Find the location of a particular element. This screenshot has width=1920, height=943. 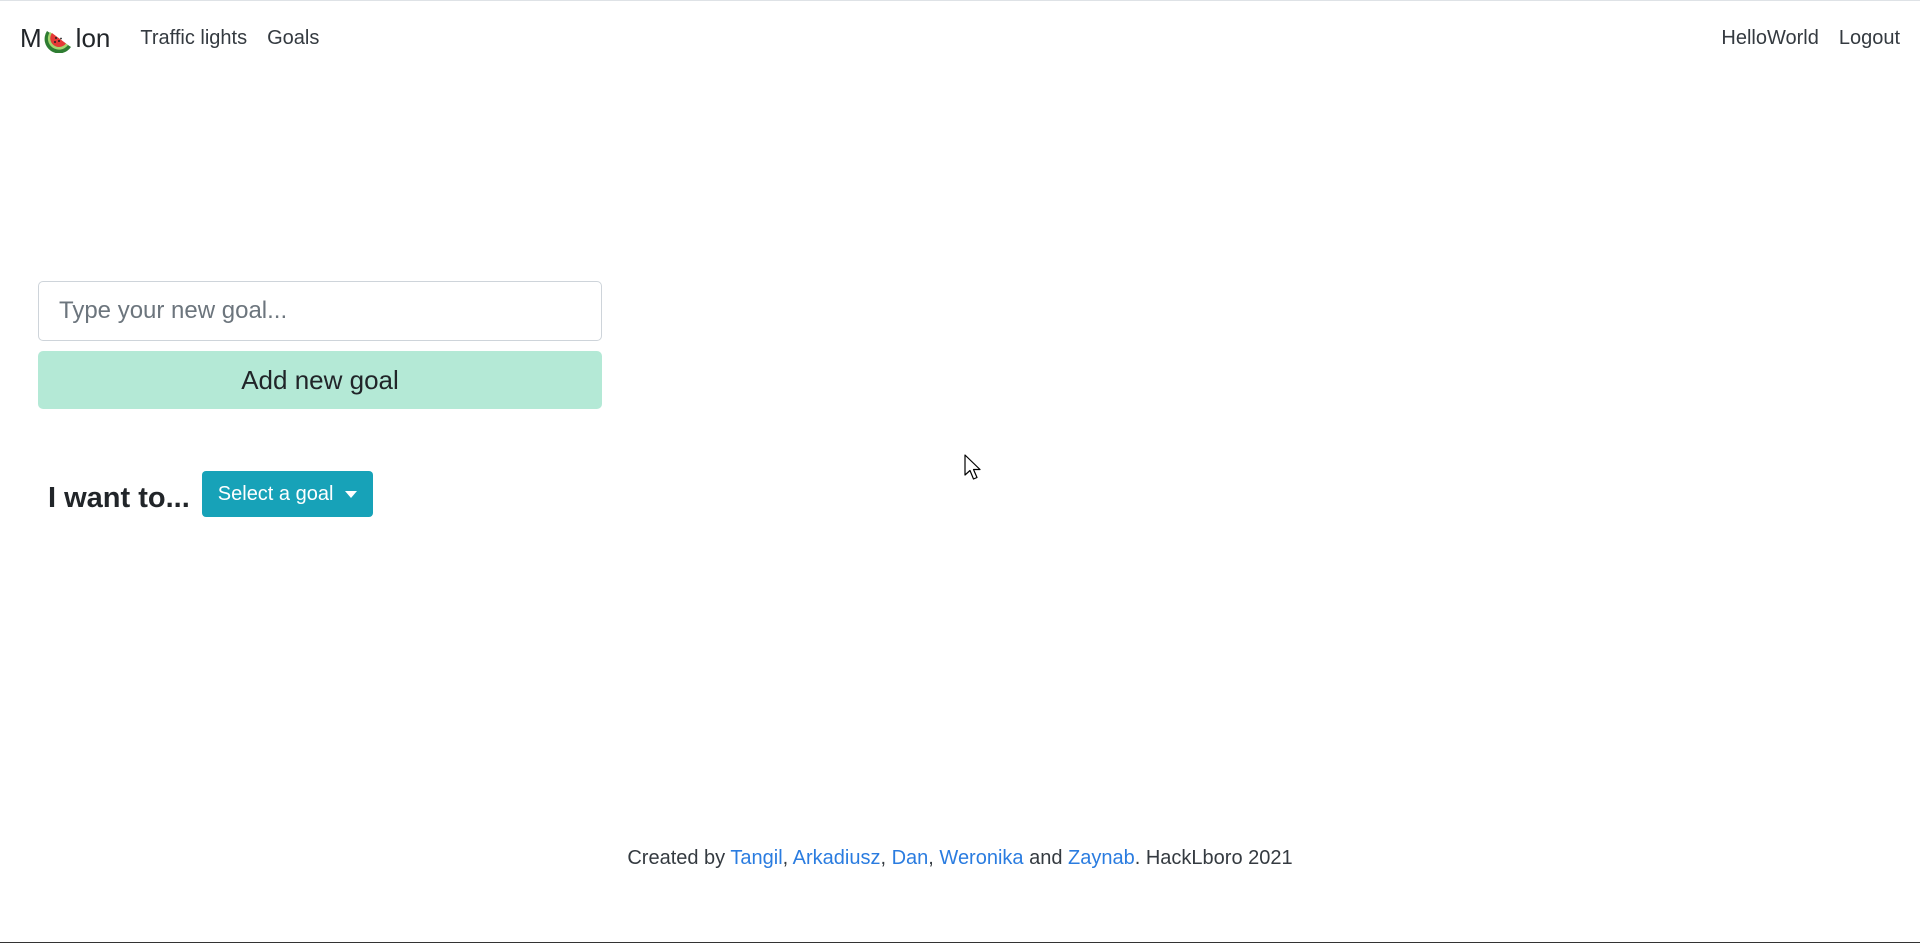

nav-links: Traffic lights Goals is located at coordinates (239, 38).